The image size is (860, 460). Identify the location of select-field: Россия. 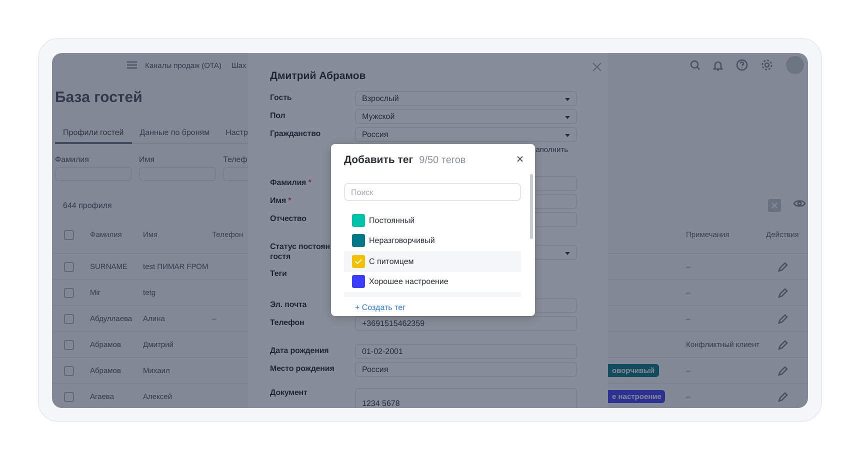
(466, 134).